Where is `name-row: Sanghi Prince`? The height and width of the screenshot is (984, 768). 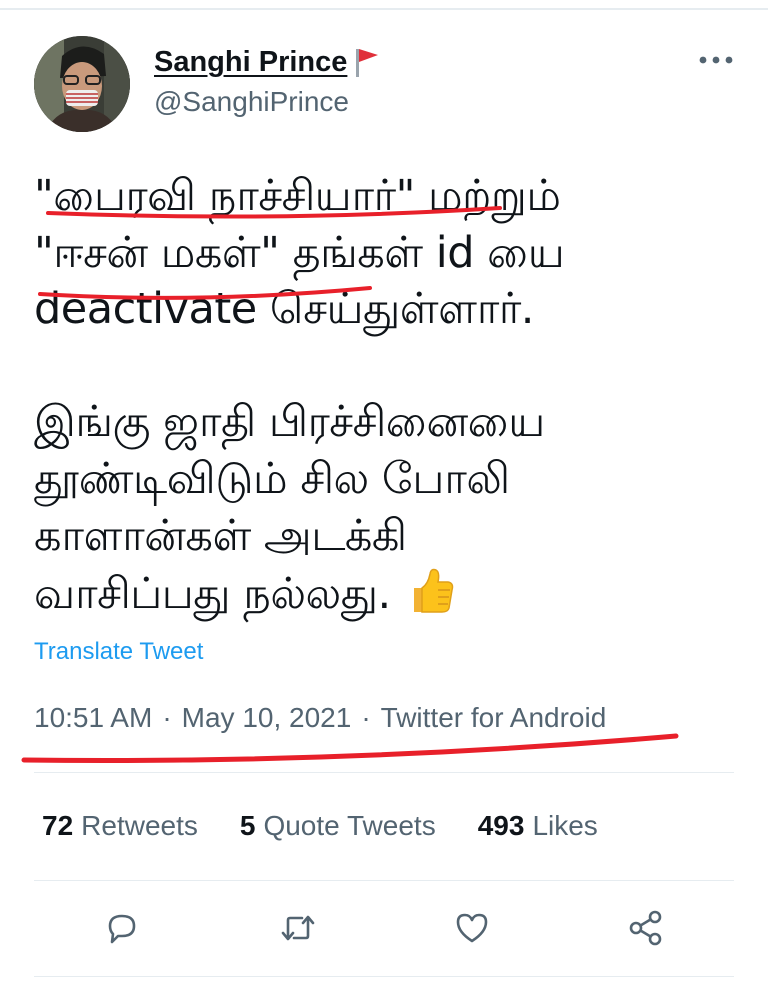 name-row: Sanghi Prince is located at coordinates (267, 62).